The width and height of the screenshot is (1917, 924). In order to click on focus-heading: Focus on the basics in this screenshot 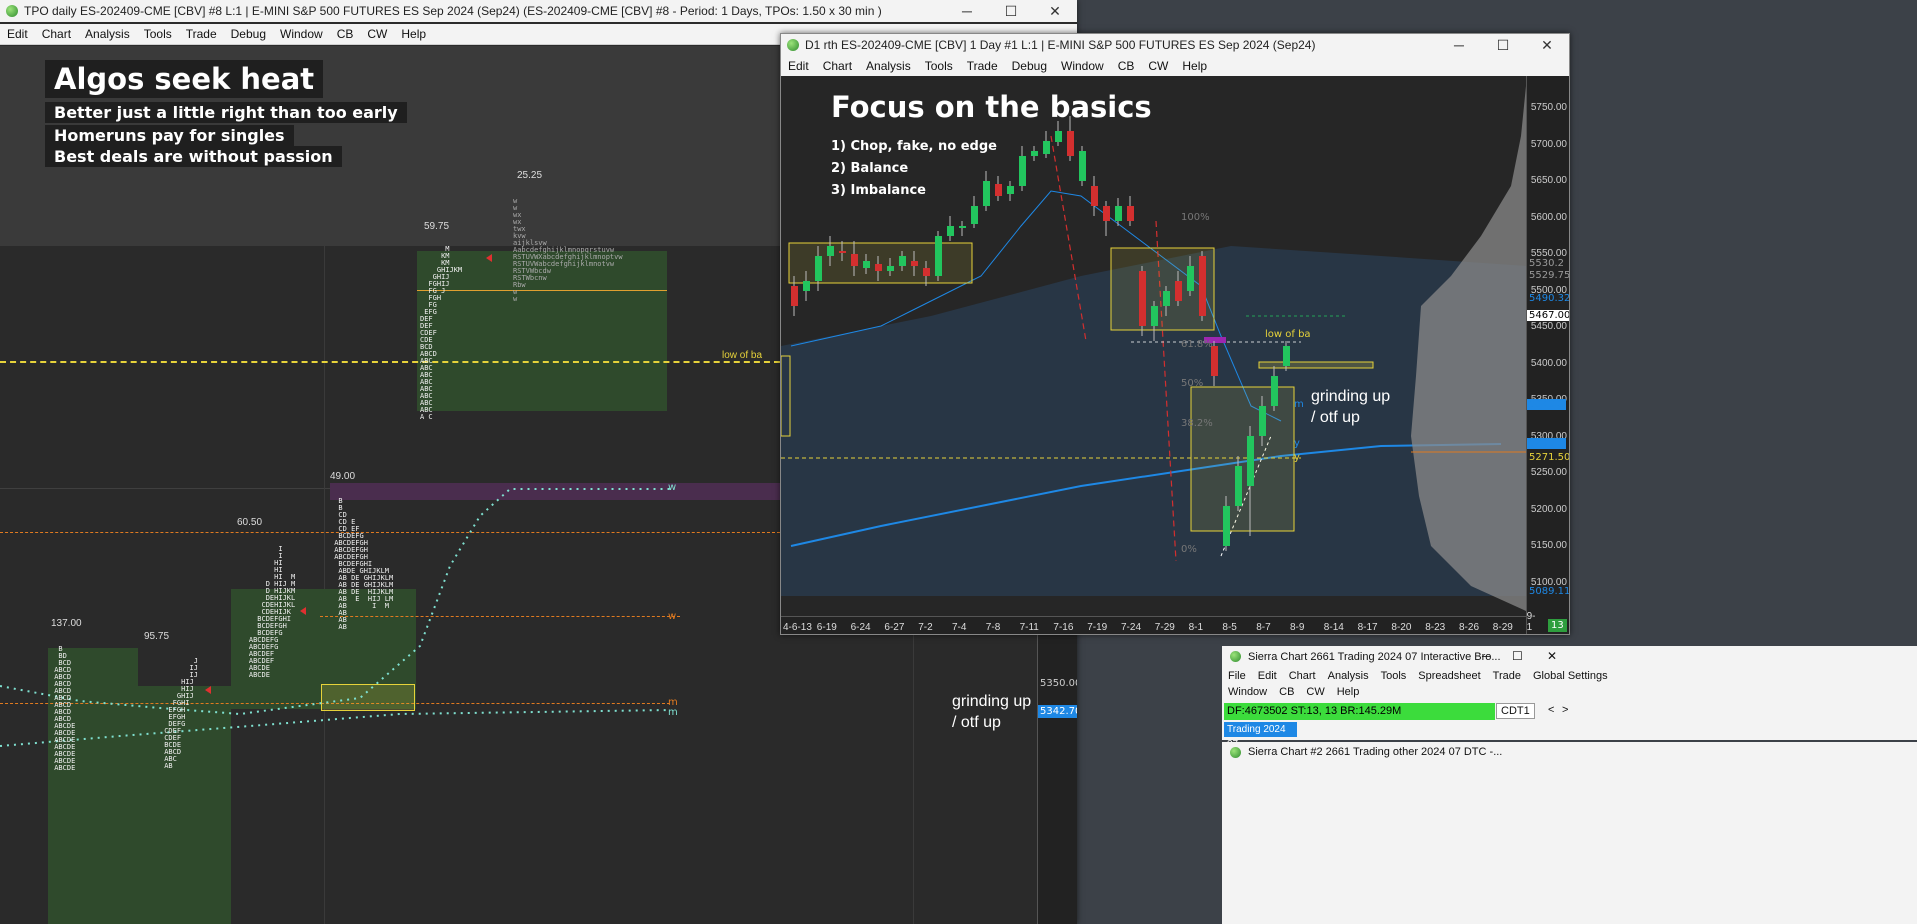, I will do `click(991, 107)`.